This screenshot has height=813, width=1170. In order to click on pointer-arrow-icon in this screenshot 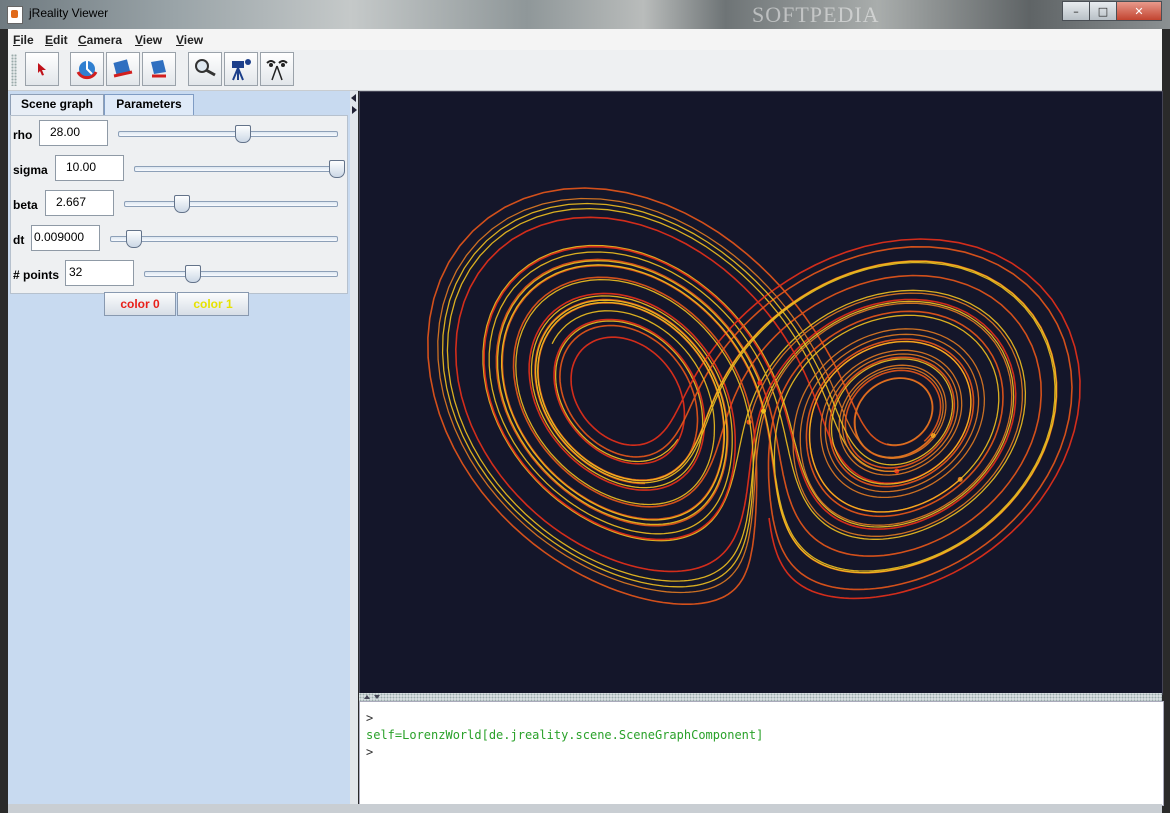, I will do `click(42, 69)`.